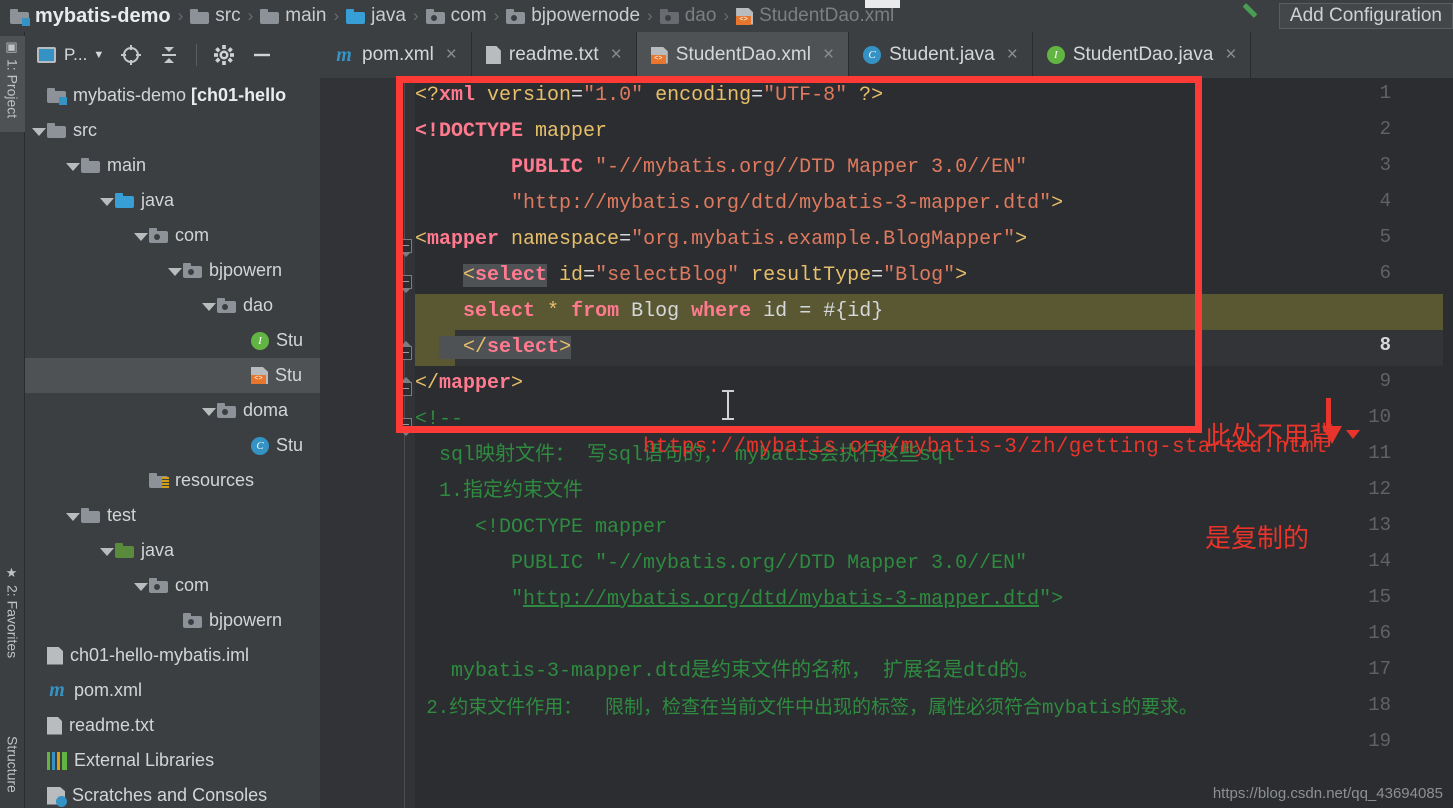 Image resolution: width=1453 pixels, height=808 pixels. Describe the element at coordinates (270, 16) in the screenshot. I see `folder-icon` at that location.